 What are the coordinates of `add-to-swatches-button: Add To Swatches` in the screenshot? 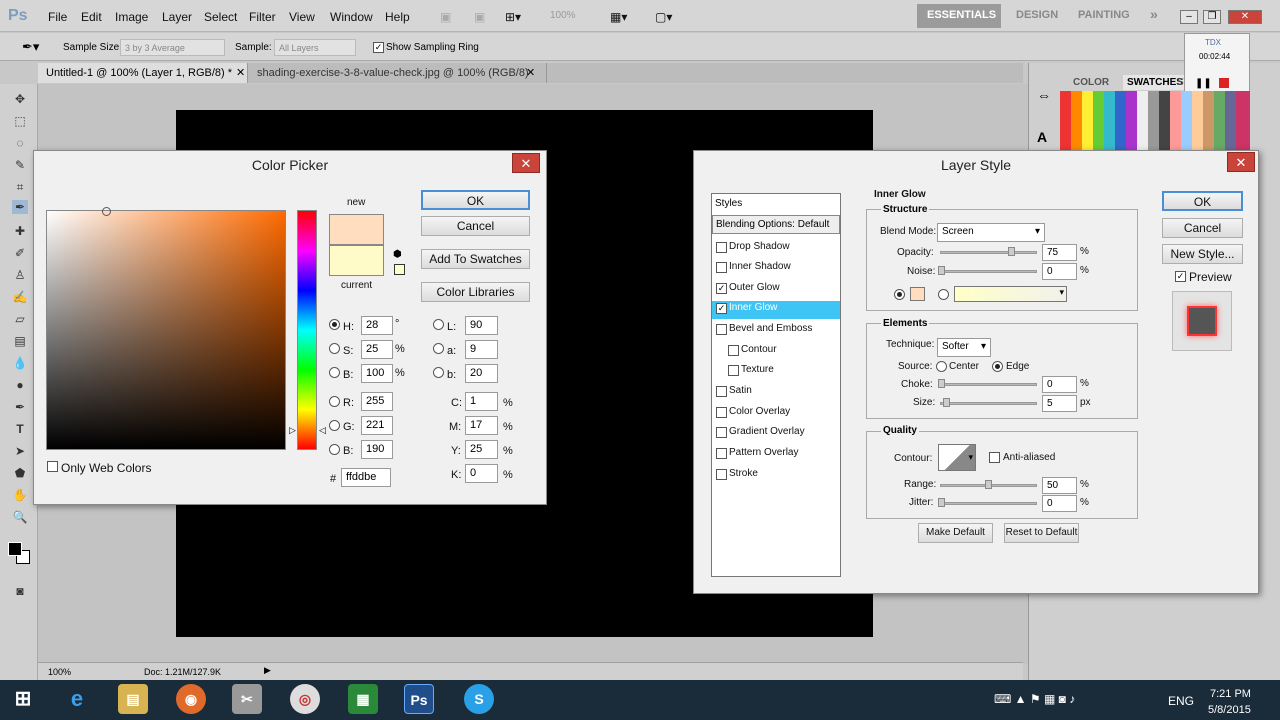 It's located at (475, 259).